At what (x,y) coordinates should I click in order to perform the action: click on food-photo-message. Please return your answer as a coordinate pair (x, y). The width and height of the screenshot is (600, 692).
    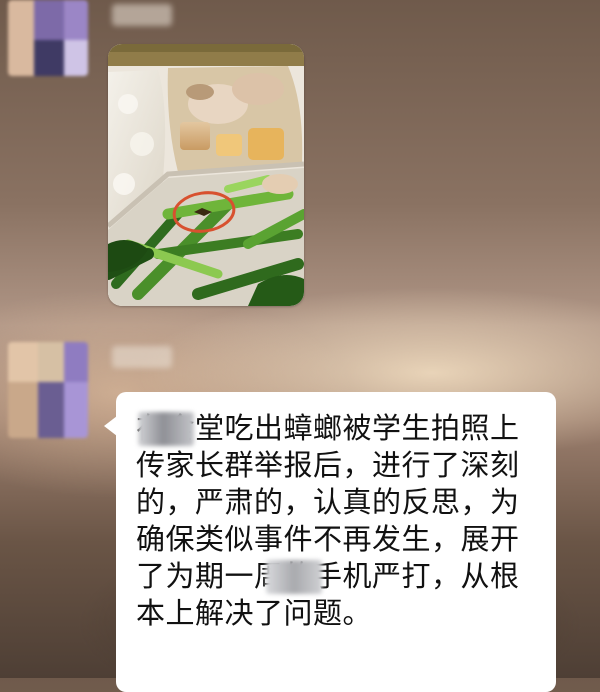
    Looking at the image, I should click on (206, 175).